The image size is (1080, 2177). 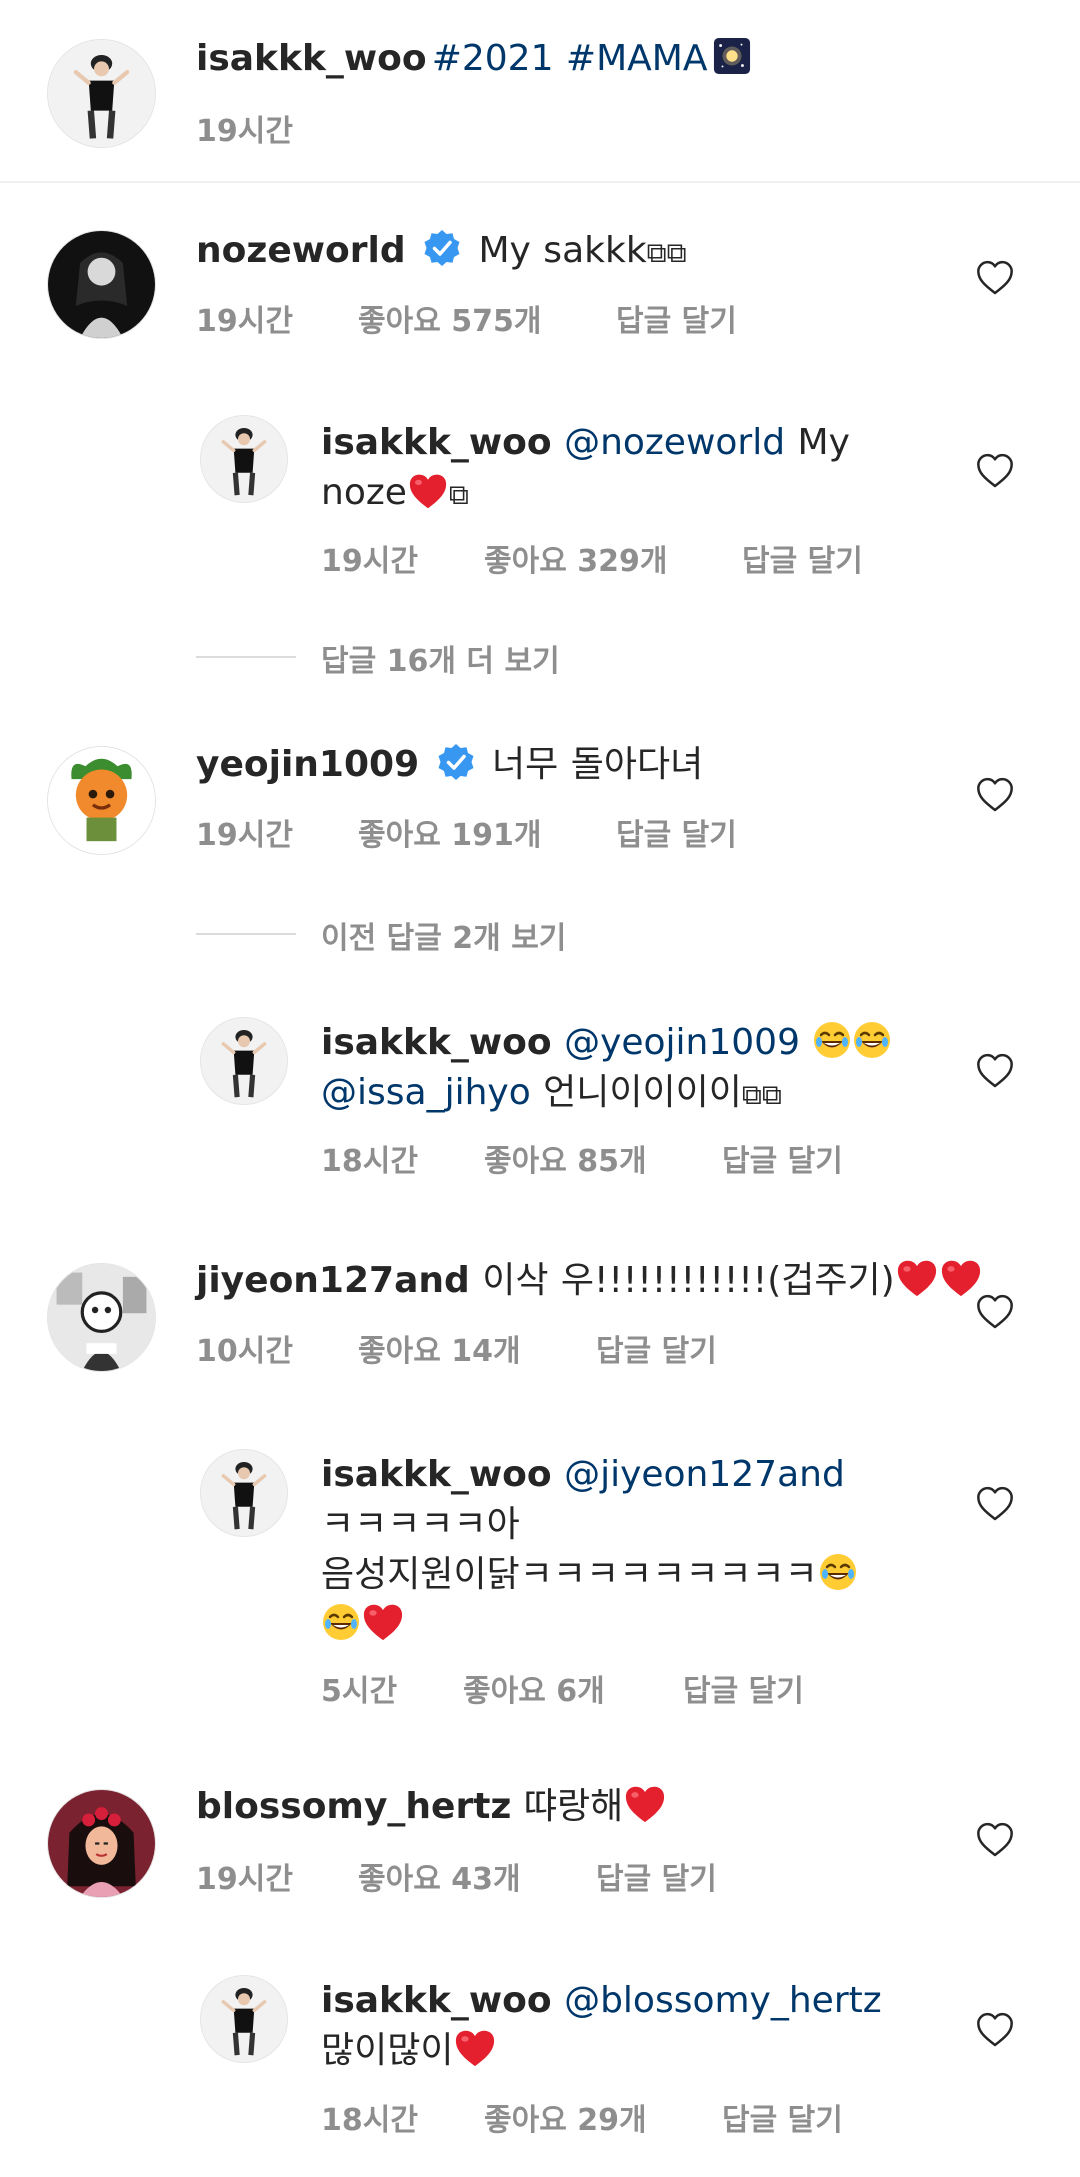 What do you see at coordinates (682, 1042) in the screenshot?
I see `reply-mention: @yeojin1009` at bounding box center [682, 1042].